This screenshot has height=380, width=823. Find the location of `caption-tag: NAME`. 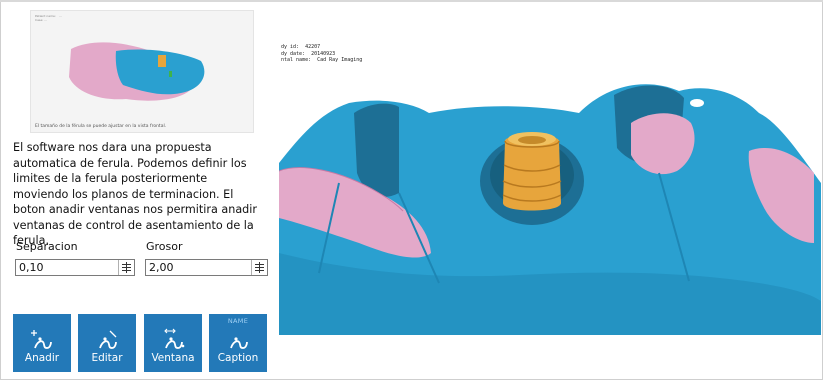

caption-tag: NAME is located at coordinates (238, 321).